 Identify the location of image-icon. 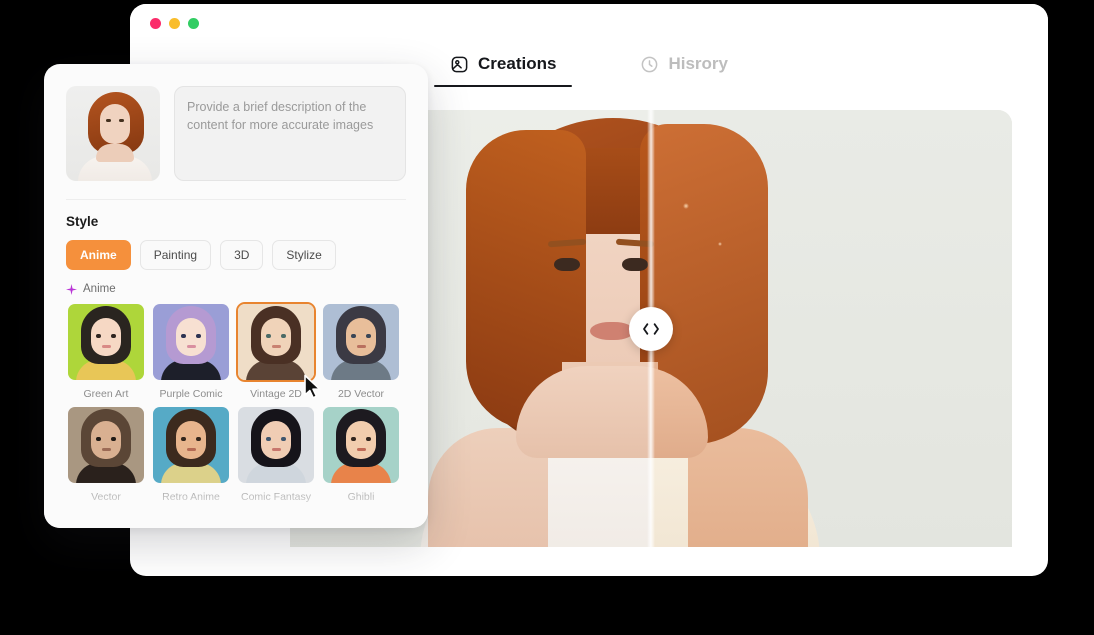
(459, 64).